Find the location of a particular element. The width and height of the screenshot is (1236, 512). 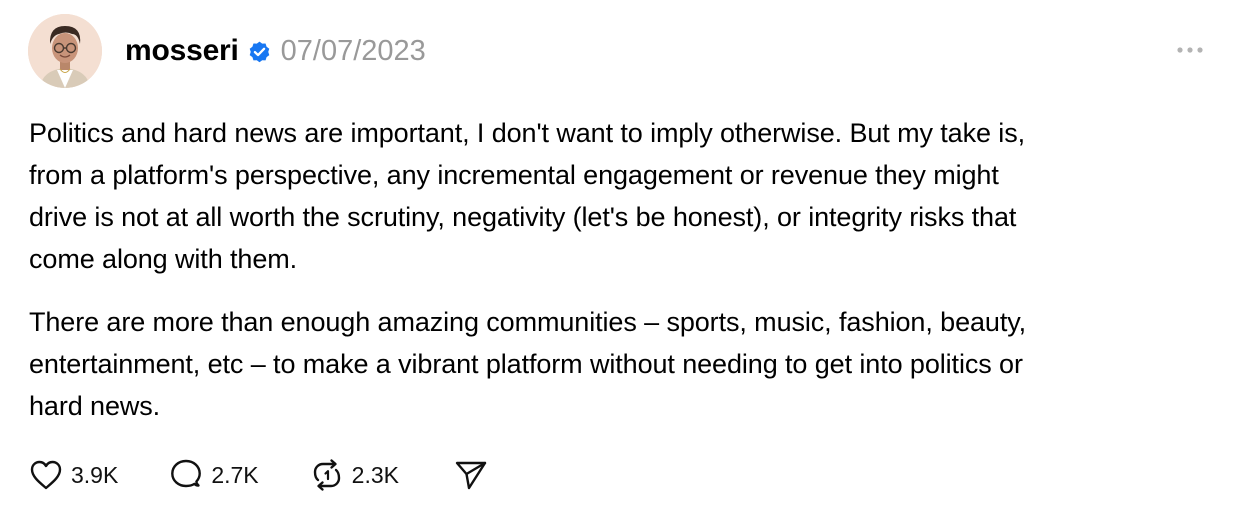

more-options-button is located at coordinates (1190, 50).